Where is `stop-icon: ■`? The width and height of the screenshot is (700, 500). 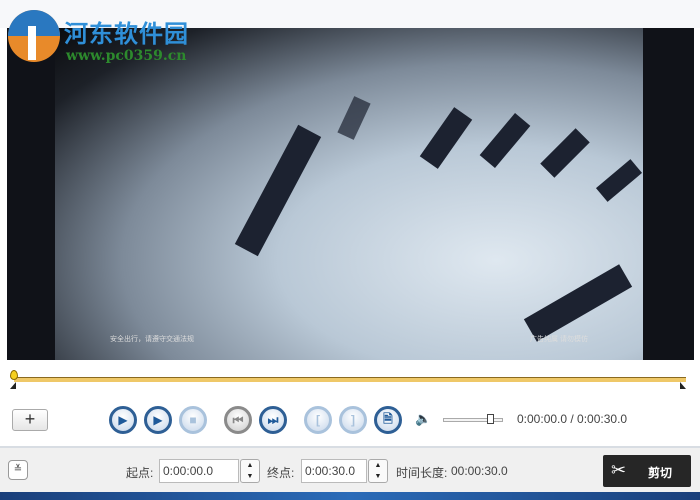
stop-icon: ■ is located at coordinates (193, 420).